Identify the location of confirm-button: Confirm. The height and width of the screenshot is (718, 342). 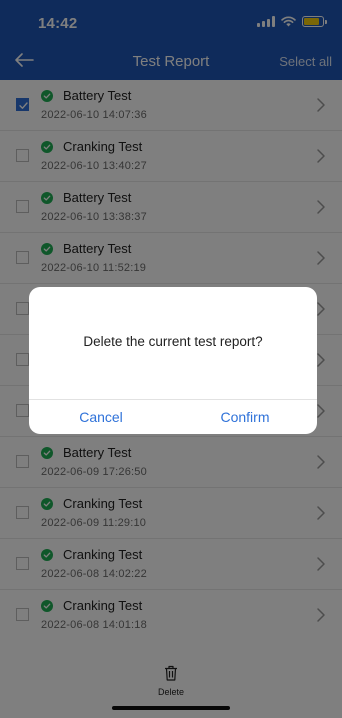
(245, 417).